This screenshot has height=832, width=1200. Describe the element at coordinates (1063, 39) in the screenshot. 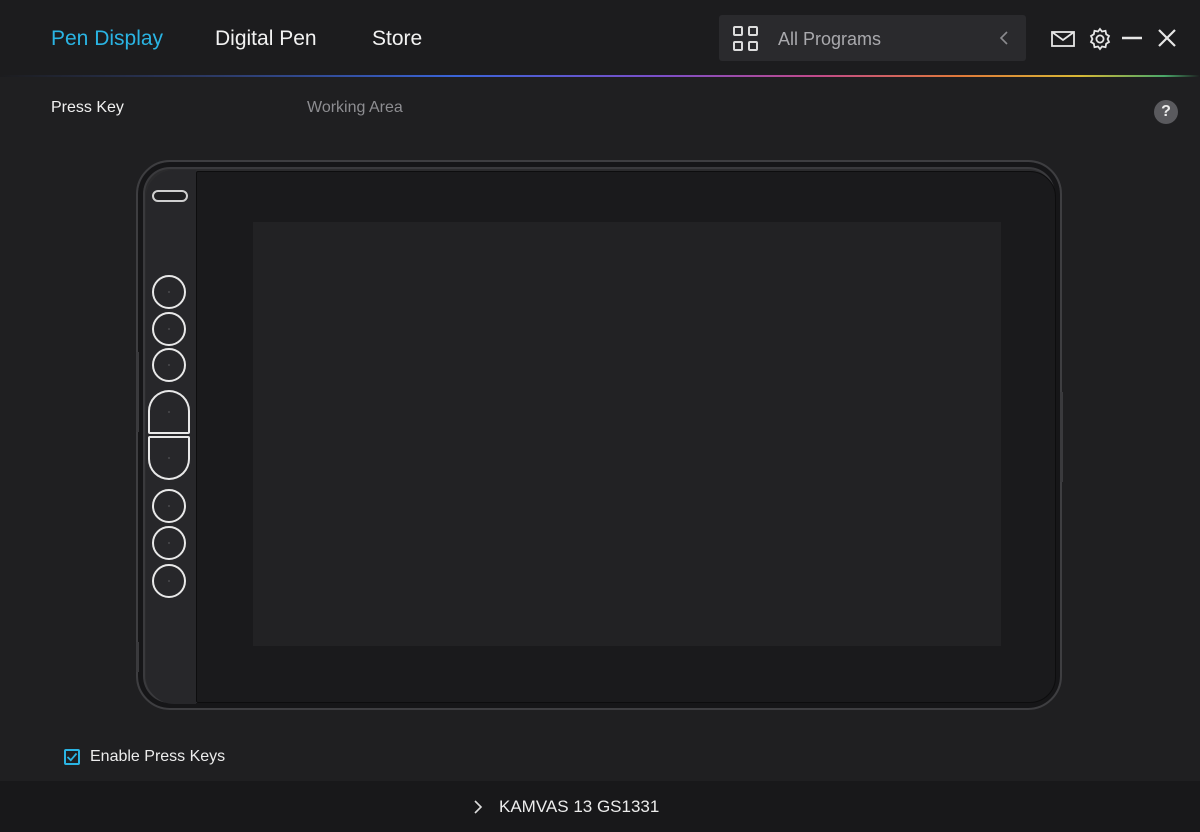

I see `mail-icon` at that location.